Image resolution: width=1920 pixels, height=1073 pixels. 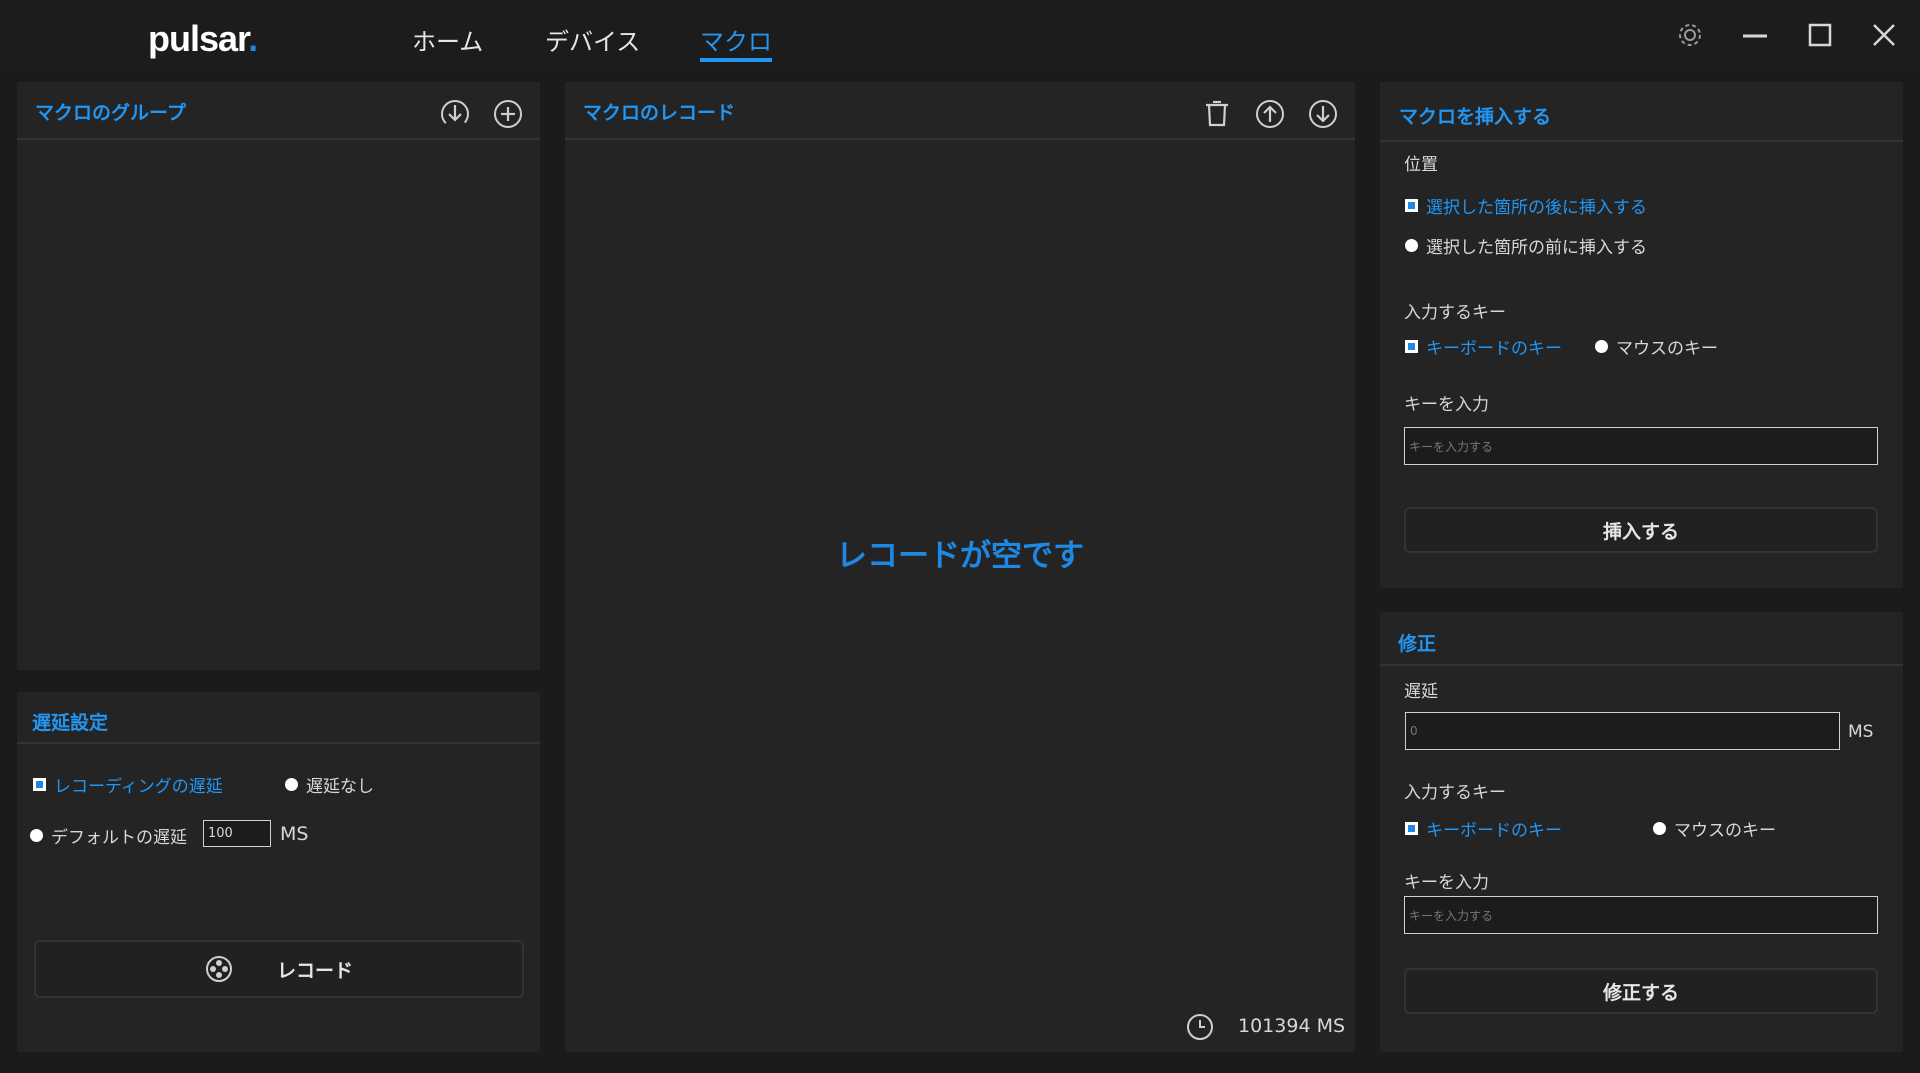 I want to click on active-tab-indicator, so click(x=736, y=60).